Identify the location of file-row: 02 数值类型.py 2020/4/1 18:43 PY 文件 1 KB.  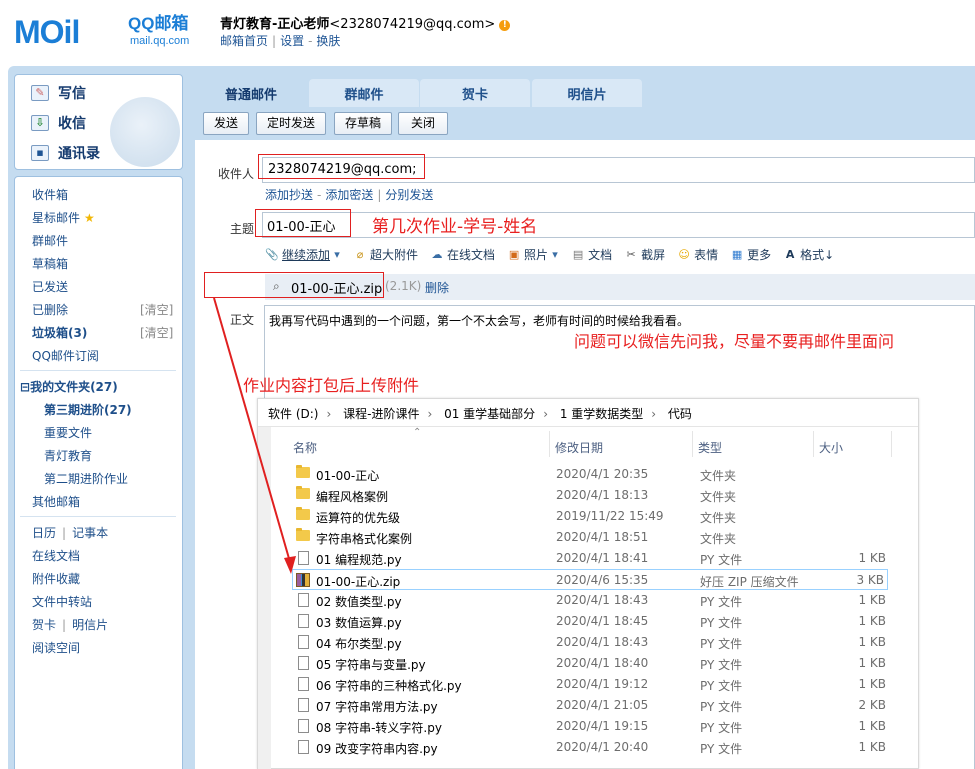
(591, 600).